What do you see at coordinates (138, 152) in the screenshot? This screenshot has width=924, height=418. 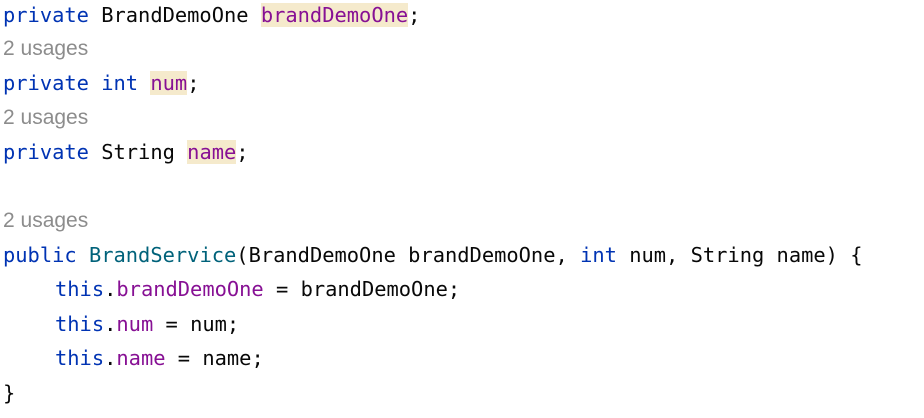 I see `type-name: String` at bounding box center [138, 152].